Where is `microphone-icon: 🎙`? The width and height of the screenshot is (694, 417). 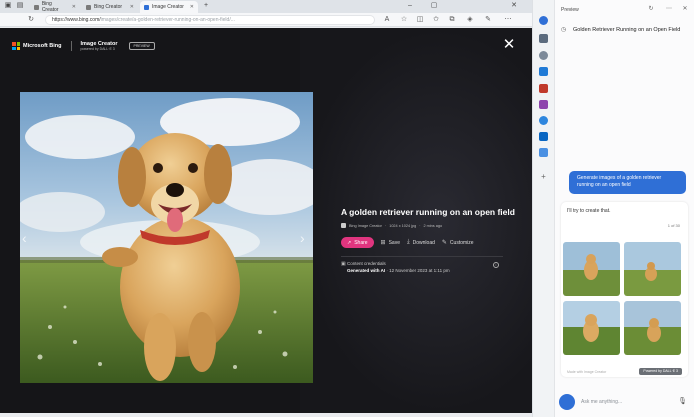 microphone-icon: 🎙 is located at coordinates (682, 401).